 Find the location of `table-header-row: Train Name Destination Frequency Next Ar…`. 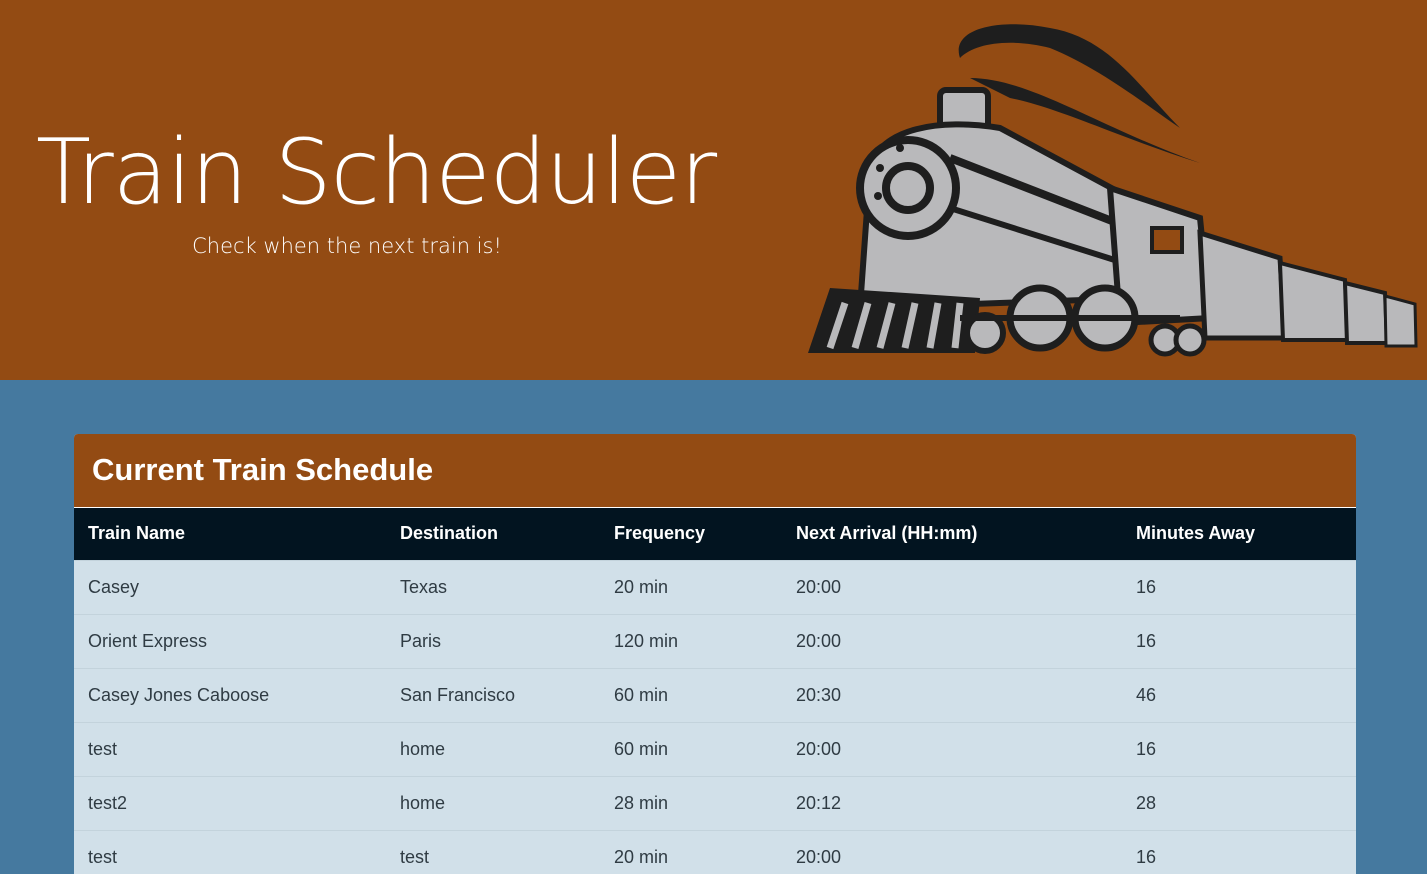

table-header-row: Train Name Destination Frequency Next Ar… is located at coordinates (715, 534).